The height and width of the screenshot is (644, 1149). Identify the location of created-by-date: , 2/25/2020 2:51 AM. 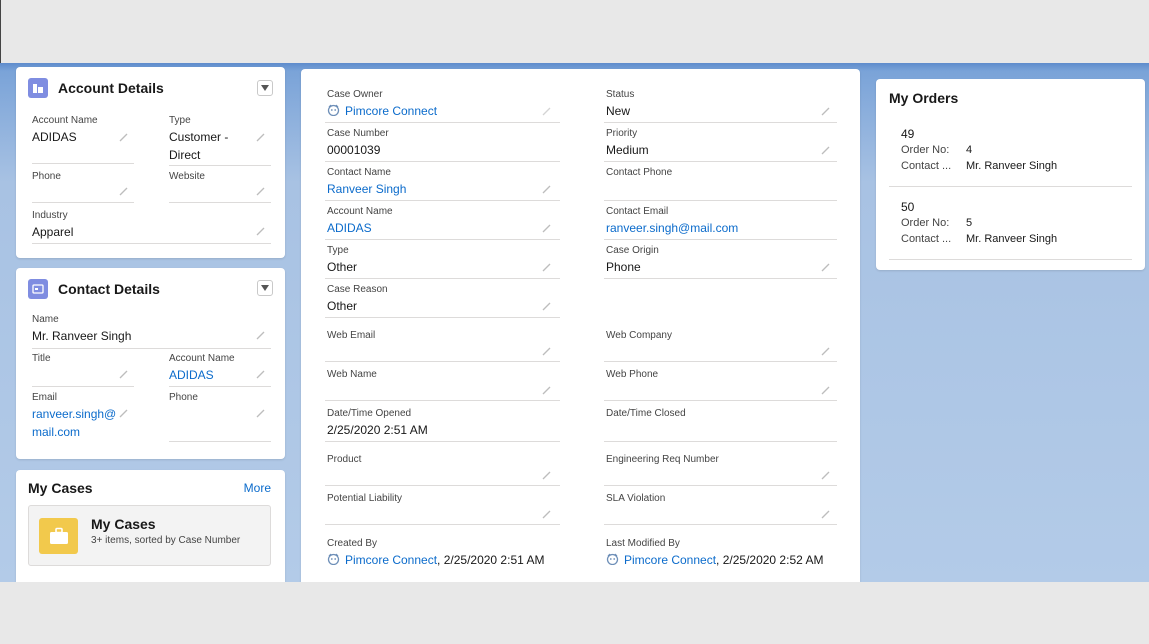
(491, 560).